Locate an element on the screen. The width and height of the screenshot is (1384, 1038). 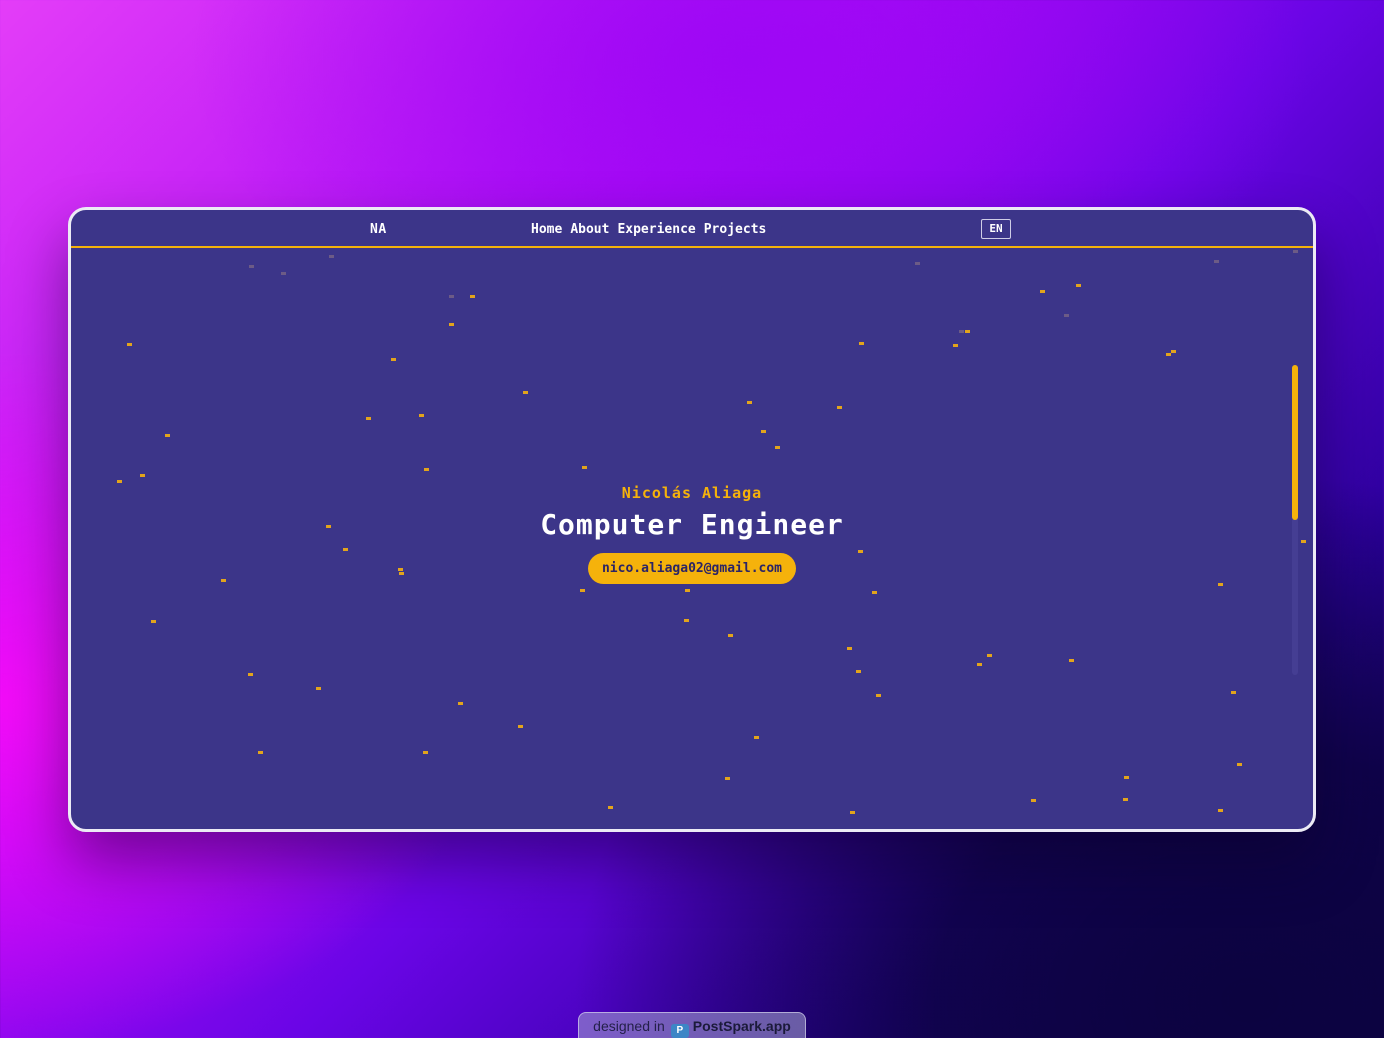
badge-app-name: PostSpark.app is located at coordinates (741, 1026).